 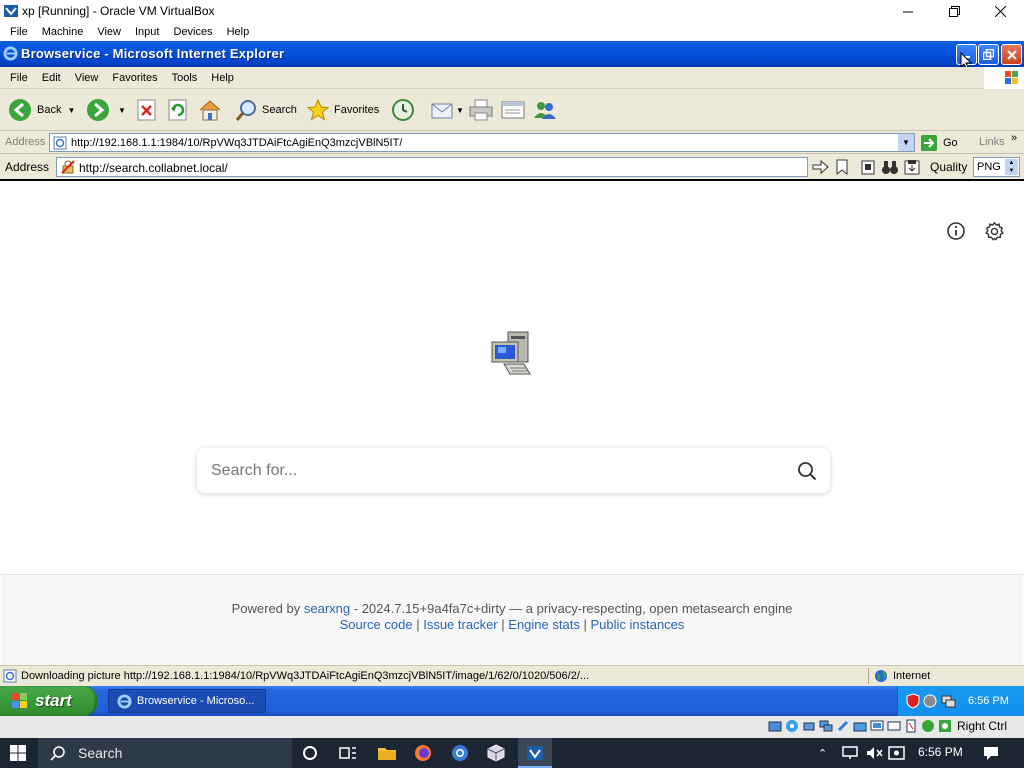 What do you see at coordinates (41, 110) in the screenshot?
I see `back-button: Back ▼` at bounding box center [41, 110].